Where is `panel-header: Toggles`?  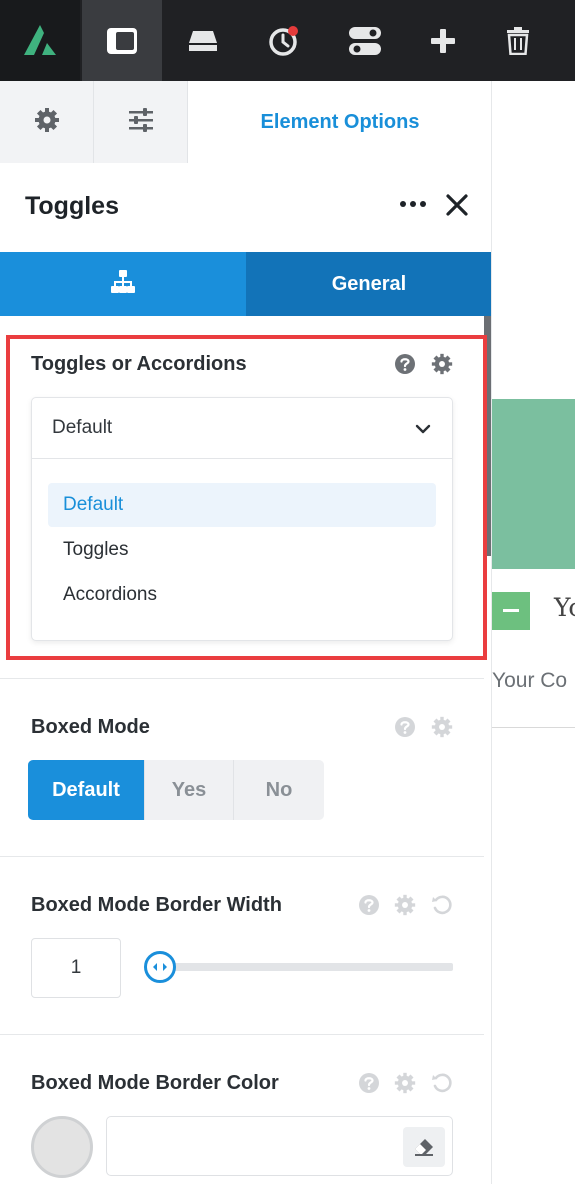
panel-header: Toggles is located at coordinates (245, 208).